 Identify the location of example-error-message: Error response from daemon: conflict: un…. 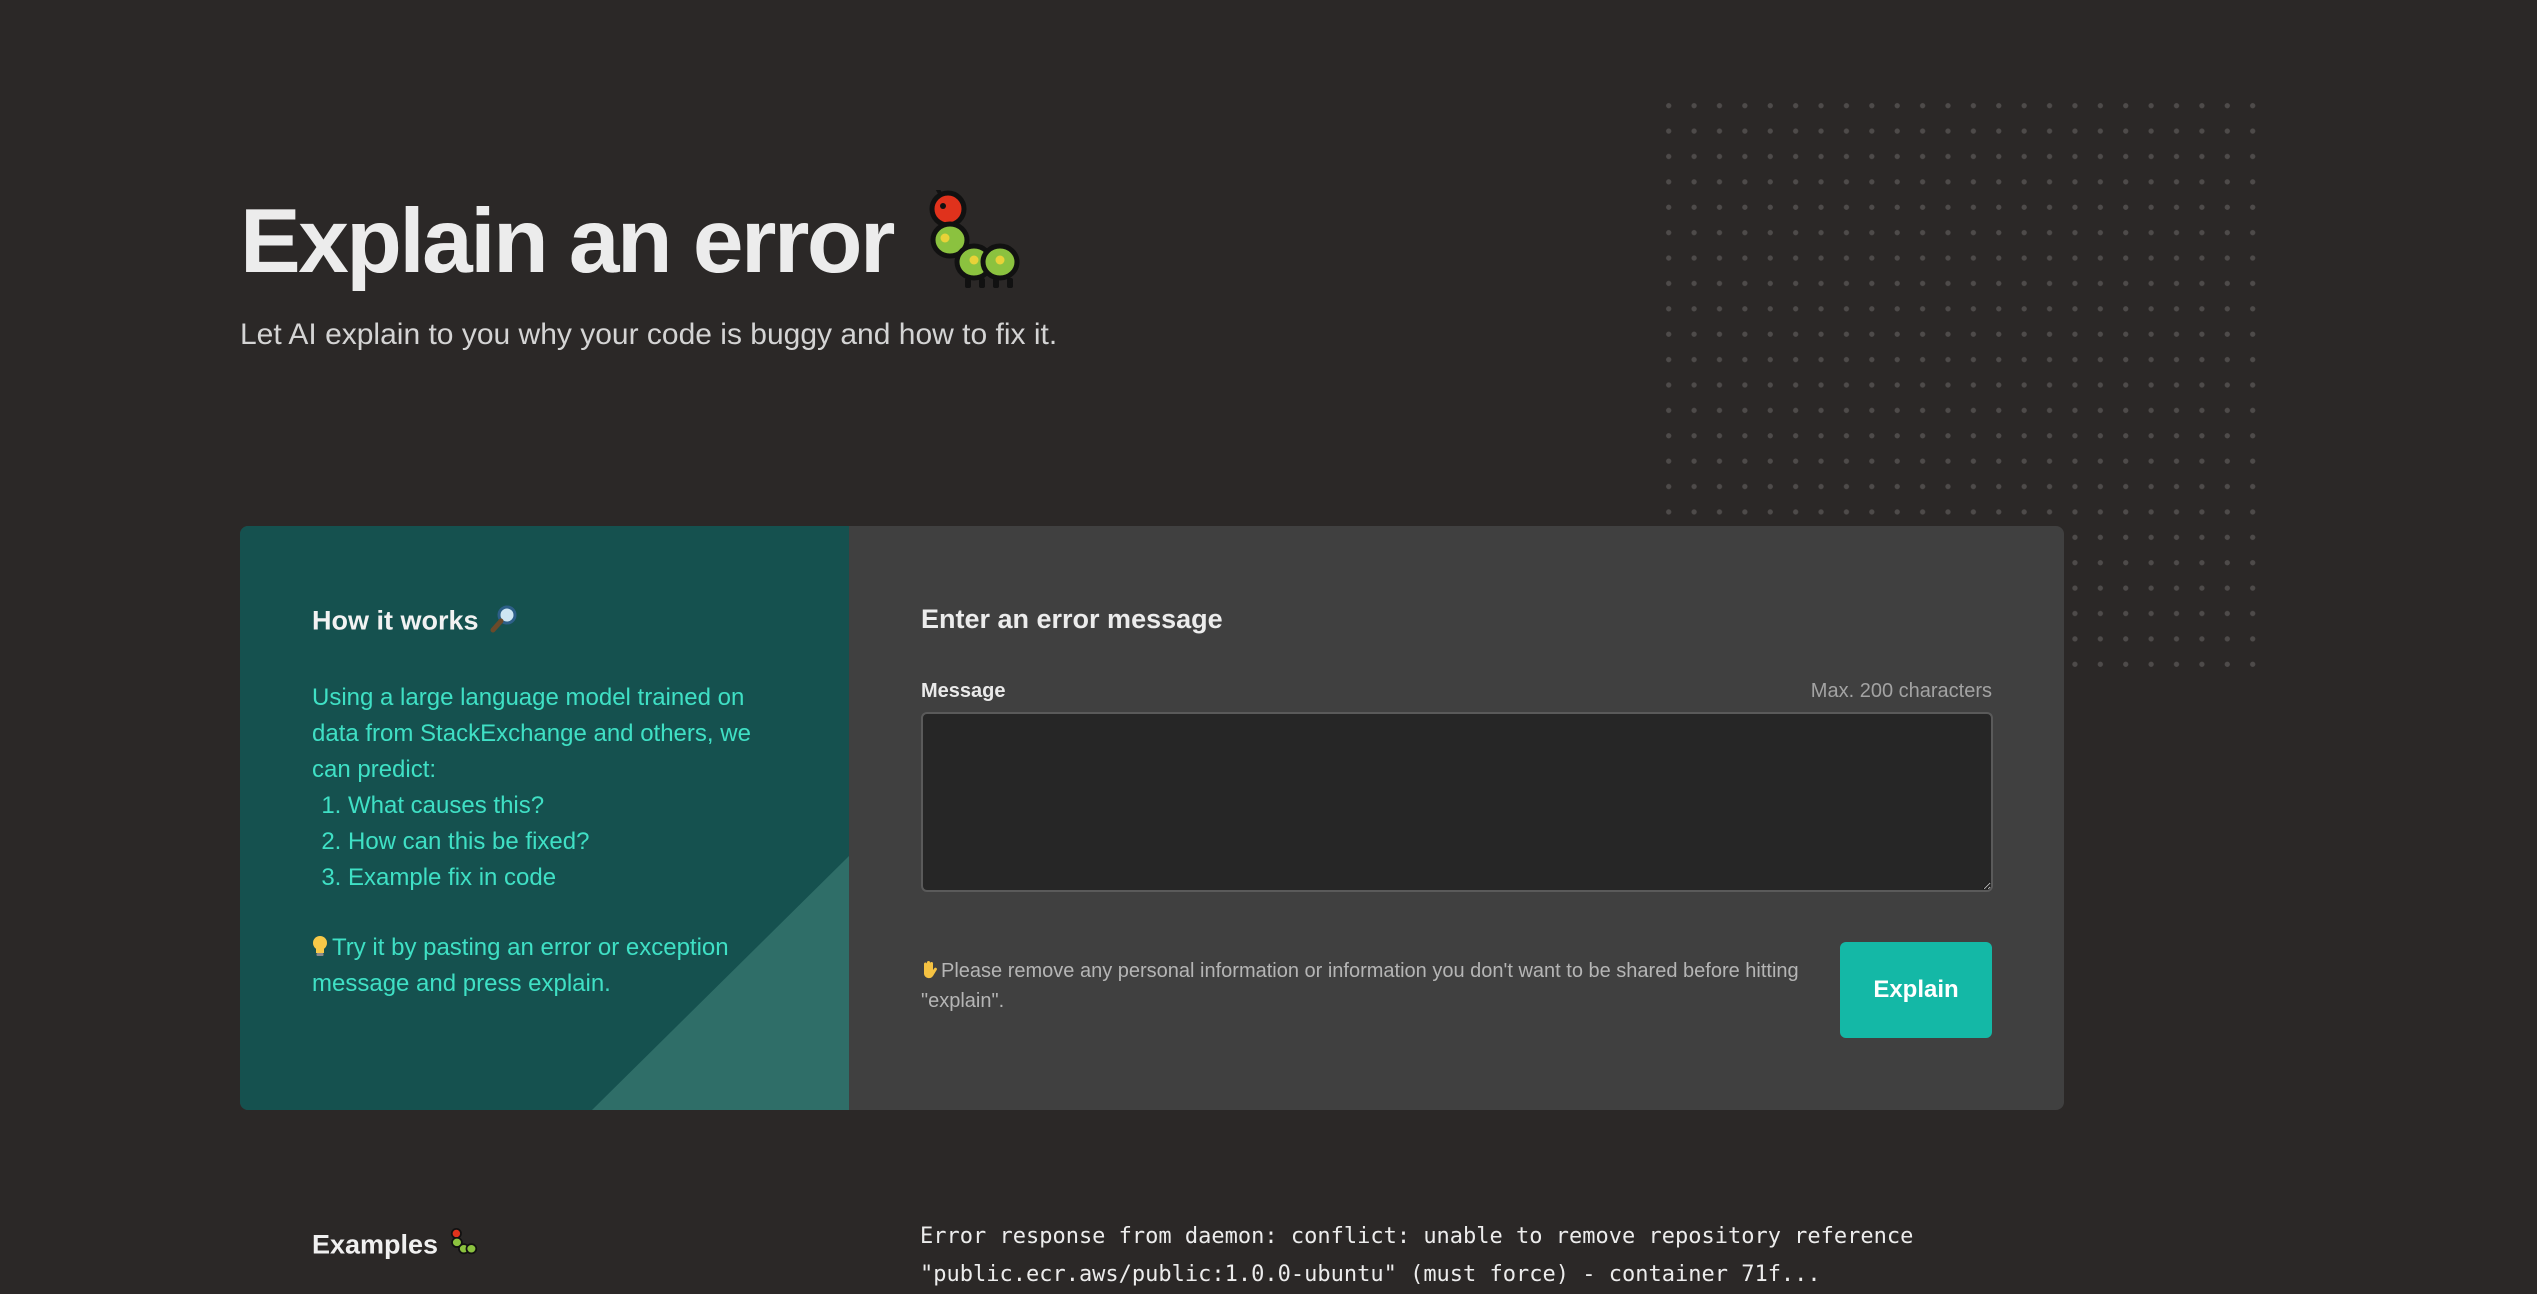
(1416, 1256).